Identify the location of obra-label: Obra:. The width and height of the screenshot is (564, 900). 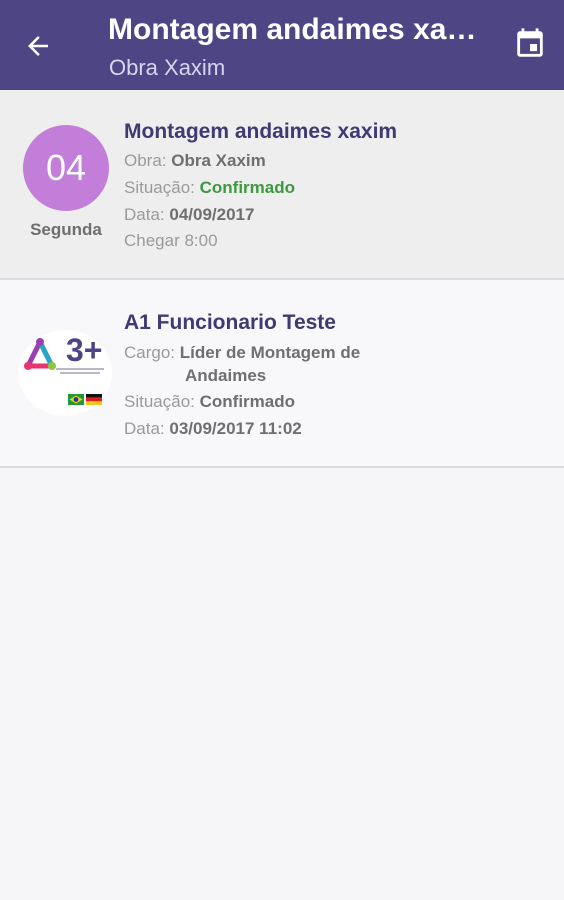
(145, 160).